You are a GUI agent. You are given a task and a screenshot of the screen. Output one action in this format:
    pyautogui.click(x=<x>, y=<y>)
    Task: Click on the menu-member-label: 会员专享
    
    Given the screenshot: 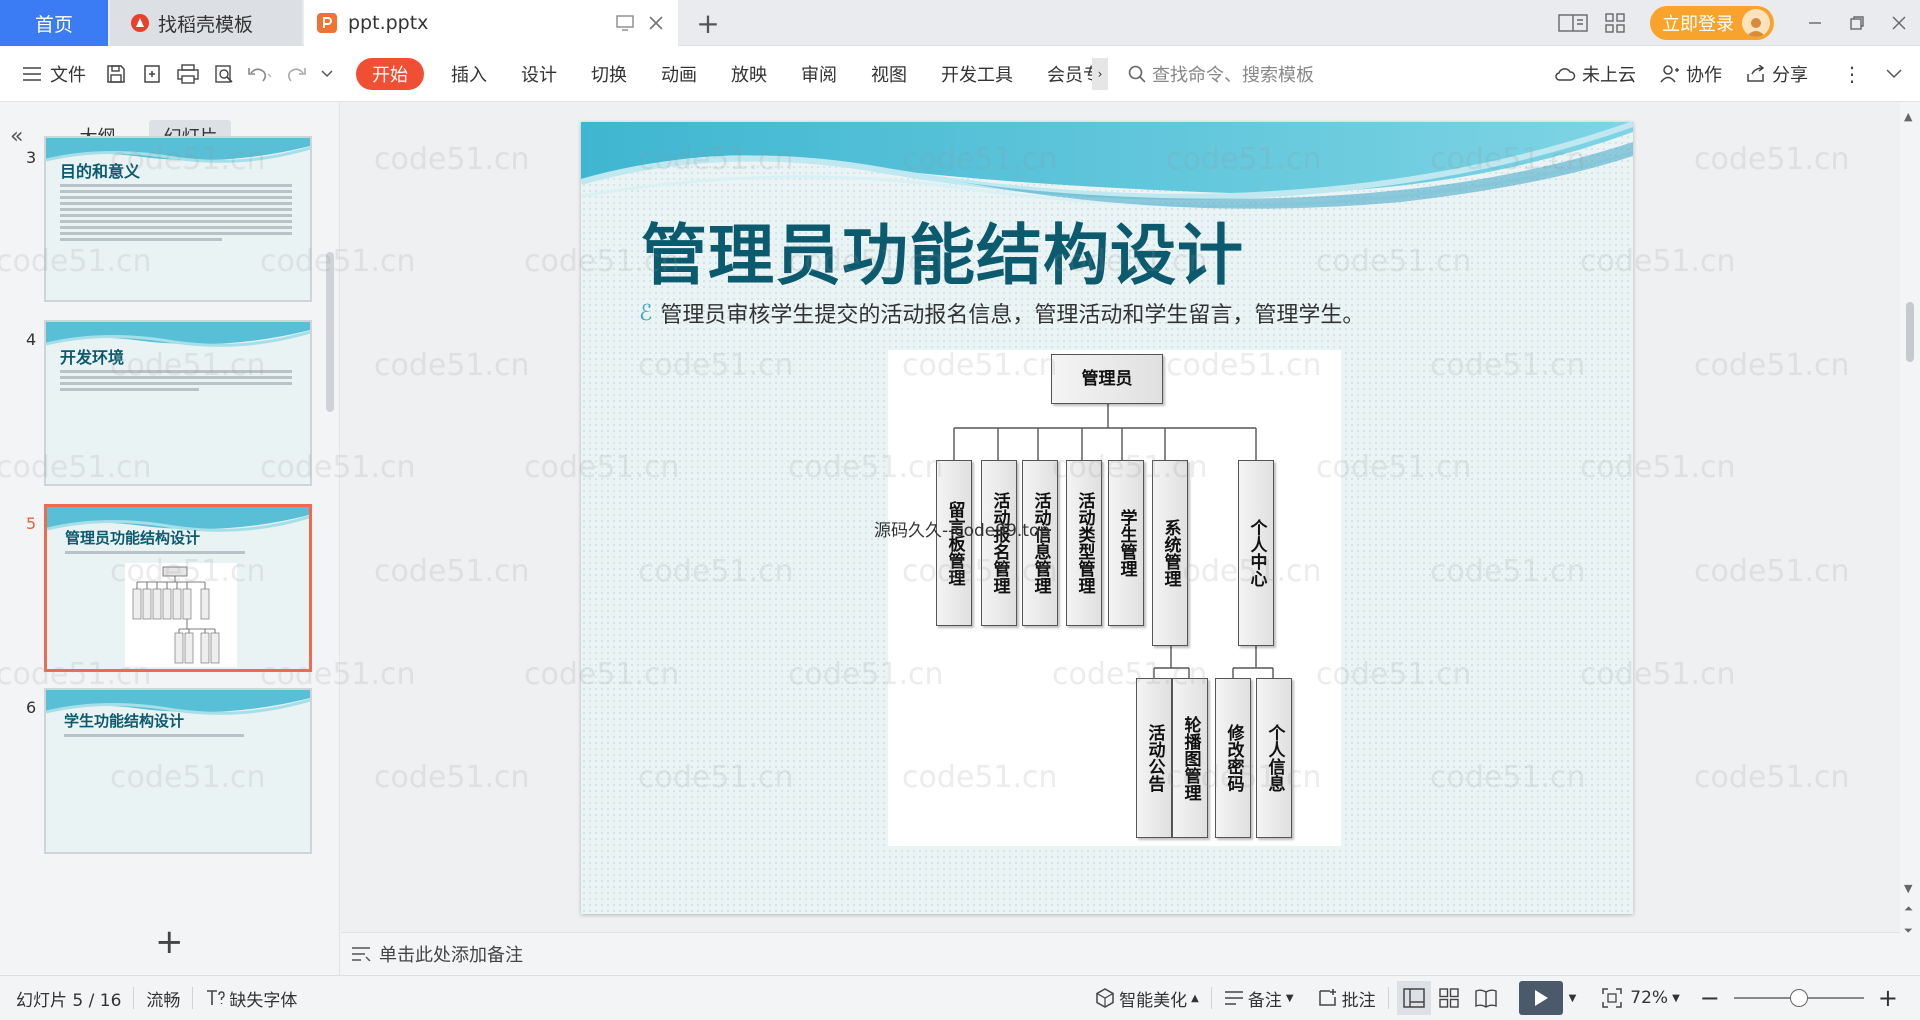 What is the action you would take?
    pyautogui.click(x=1069, y=75)
    